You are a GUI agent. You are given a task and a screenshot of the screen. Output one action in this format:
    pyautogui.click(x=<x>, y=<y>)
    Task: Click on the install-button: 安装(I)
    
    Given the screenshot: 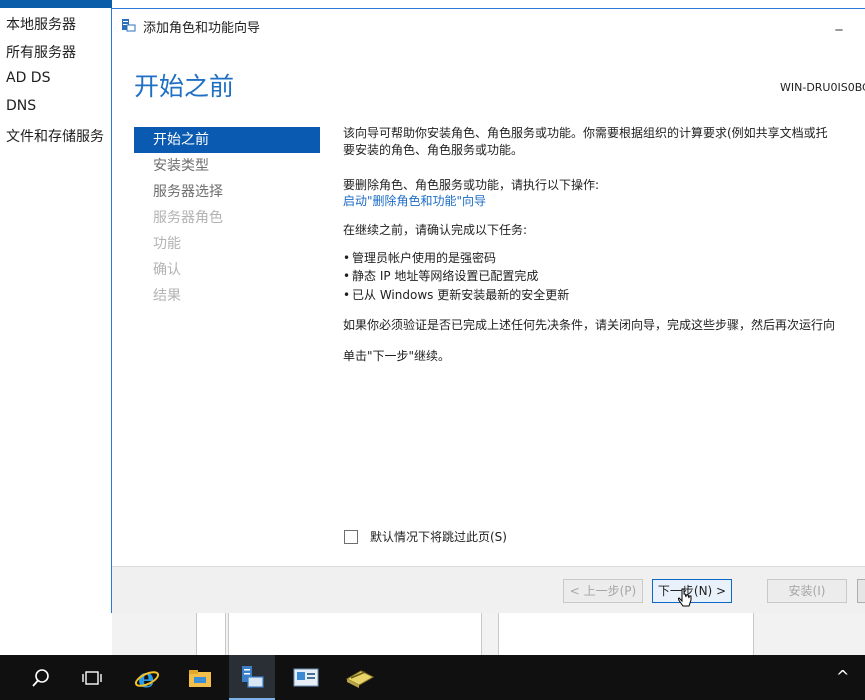 What is the action you would take?
    pyautogui.click(x=807, y=591)
    